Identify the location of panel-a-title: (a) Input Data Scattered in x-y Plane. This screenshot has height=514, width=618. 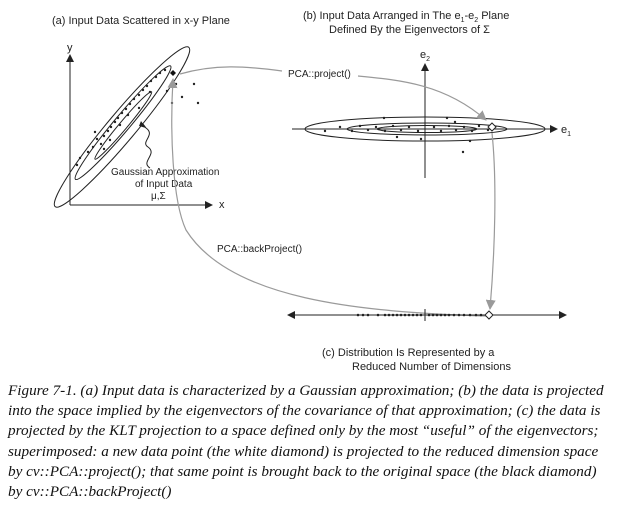
(141, 21).